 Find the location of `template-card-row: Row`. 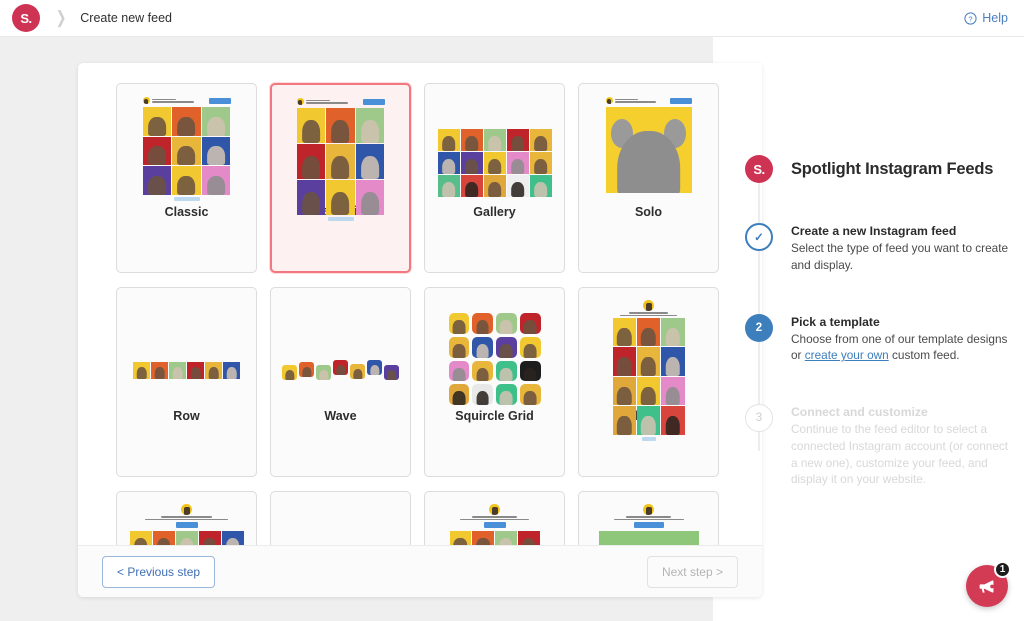

template-card-row: Row is located at coordinates (186, 382).